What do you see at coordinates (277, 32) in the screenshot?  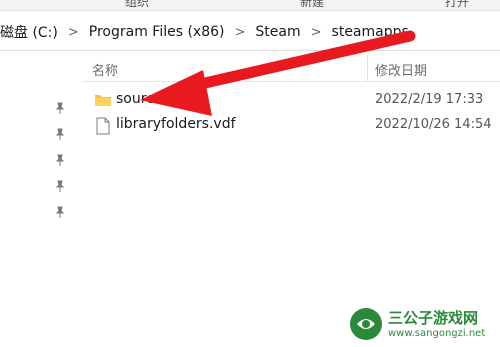 I see `breadcrumb-steam: Steam` at bounding box center [277, 32].